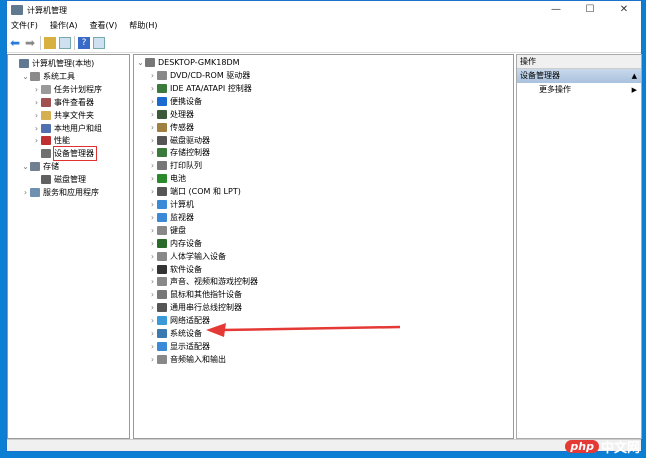 The image size is (646, 458). I want to click on arrow-shaft, so click(311, 328).